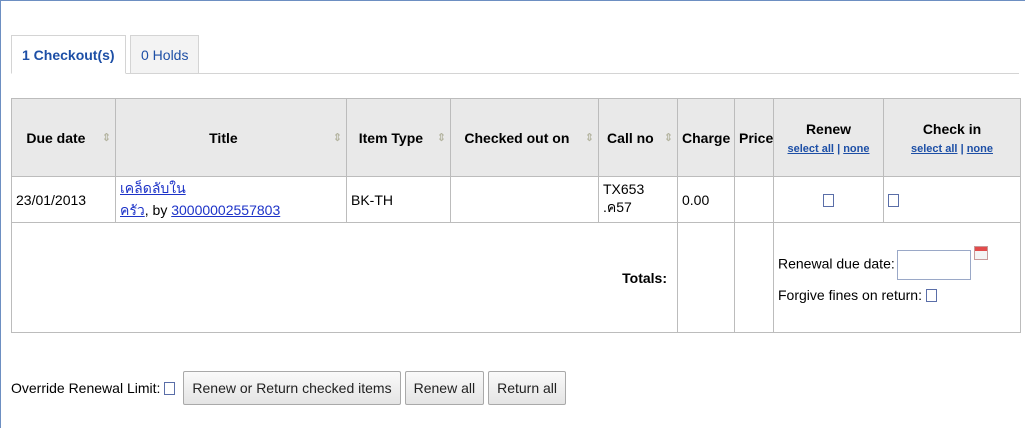 The image size is (1026, 428). I want to click on checkin-select-controls: select all | none, so click(952, 149).